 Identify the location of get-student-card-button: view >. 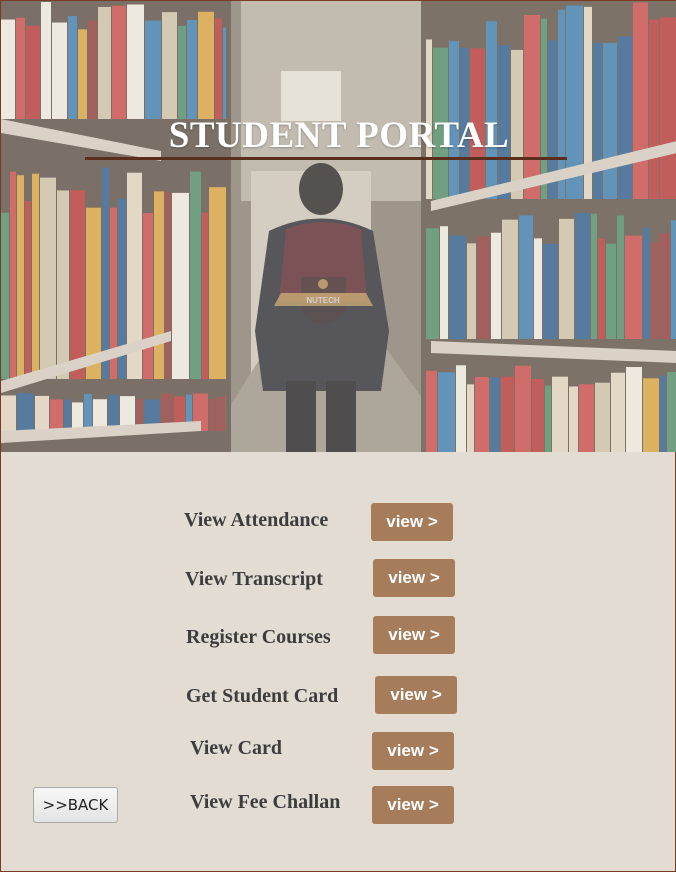
(416, 695).